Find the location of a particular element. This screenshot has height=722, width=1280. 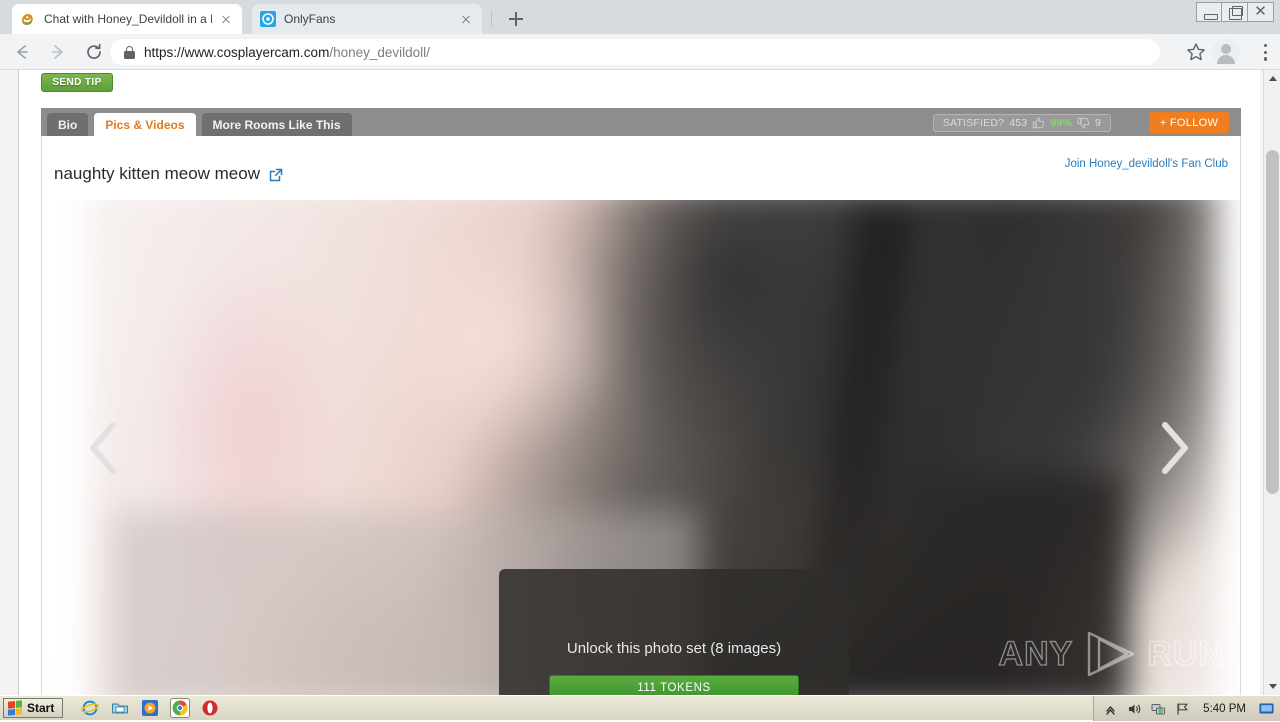

thumbs-up-icon is located at coordinates (1038, 123).